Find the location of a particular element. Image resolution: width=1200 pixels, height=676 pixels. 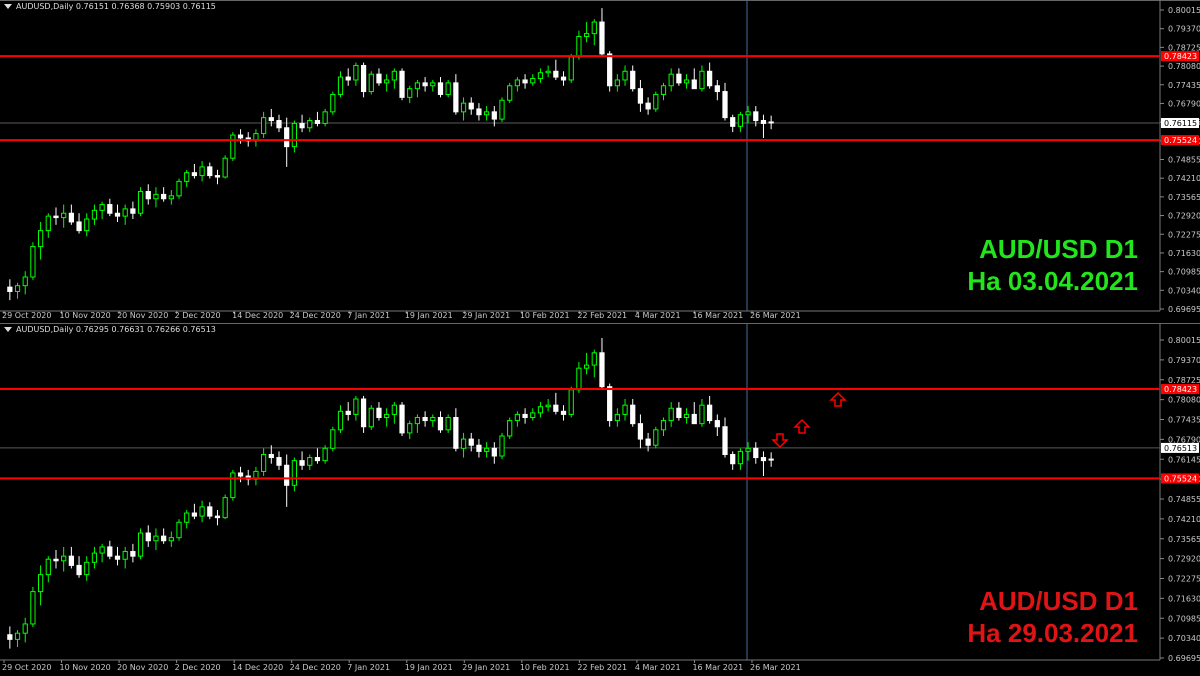

overlay-title-top: AUD/USD D1 Ha 03.04.2021 is located at coordinates (1052, 265).